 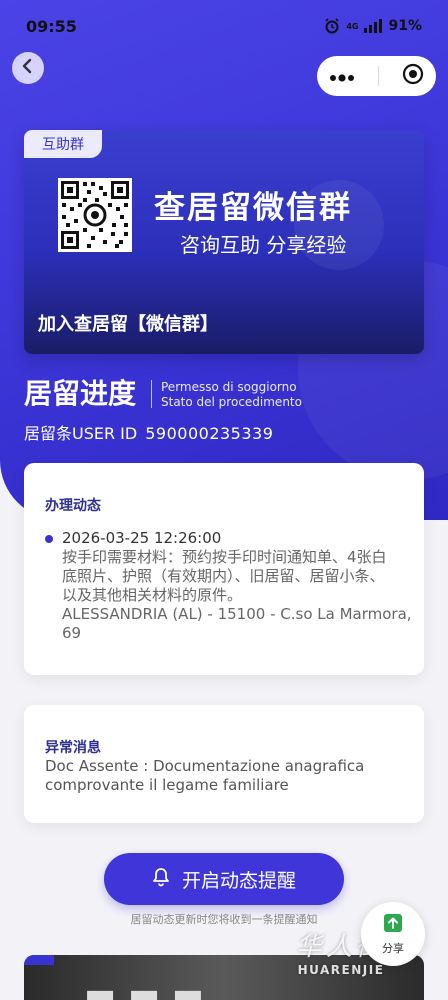 What do you see at coordinates (205, 766) in the screenshot?
I see `alert-message-line: Doc Assente : Documentazione anagrafica` at bounding box center [205, 766].